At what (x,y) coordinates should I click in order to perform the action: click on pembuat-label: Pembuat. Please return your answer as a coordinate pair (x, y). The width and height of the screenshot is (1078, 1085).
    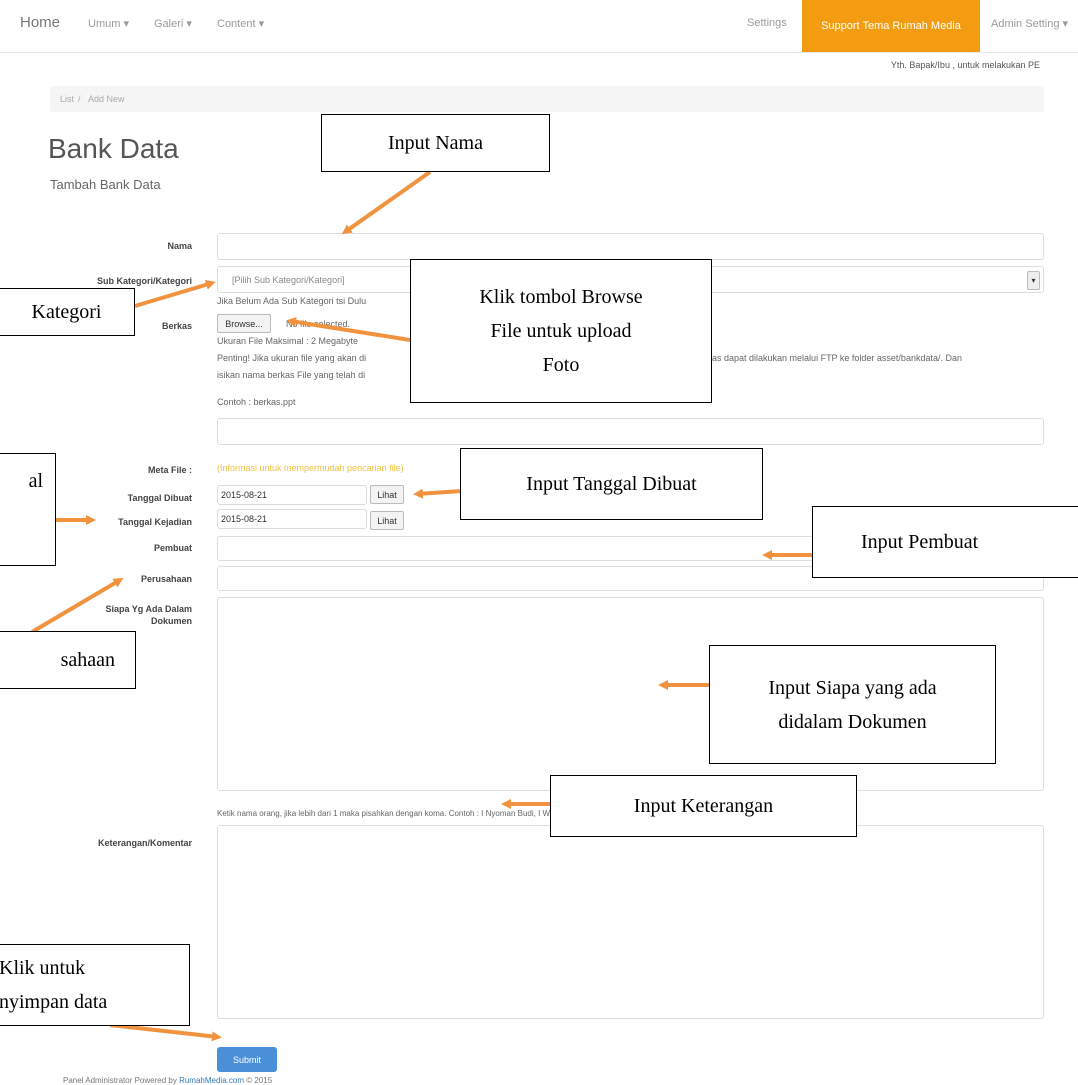
    Looking at the image, I should click on (172, 548).